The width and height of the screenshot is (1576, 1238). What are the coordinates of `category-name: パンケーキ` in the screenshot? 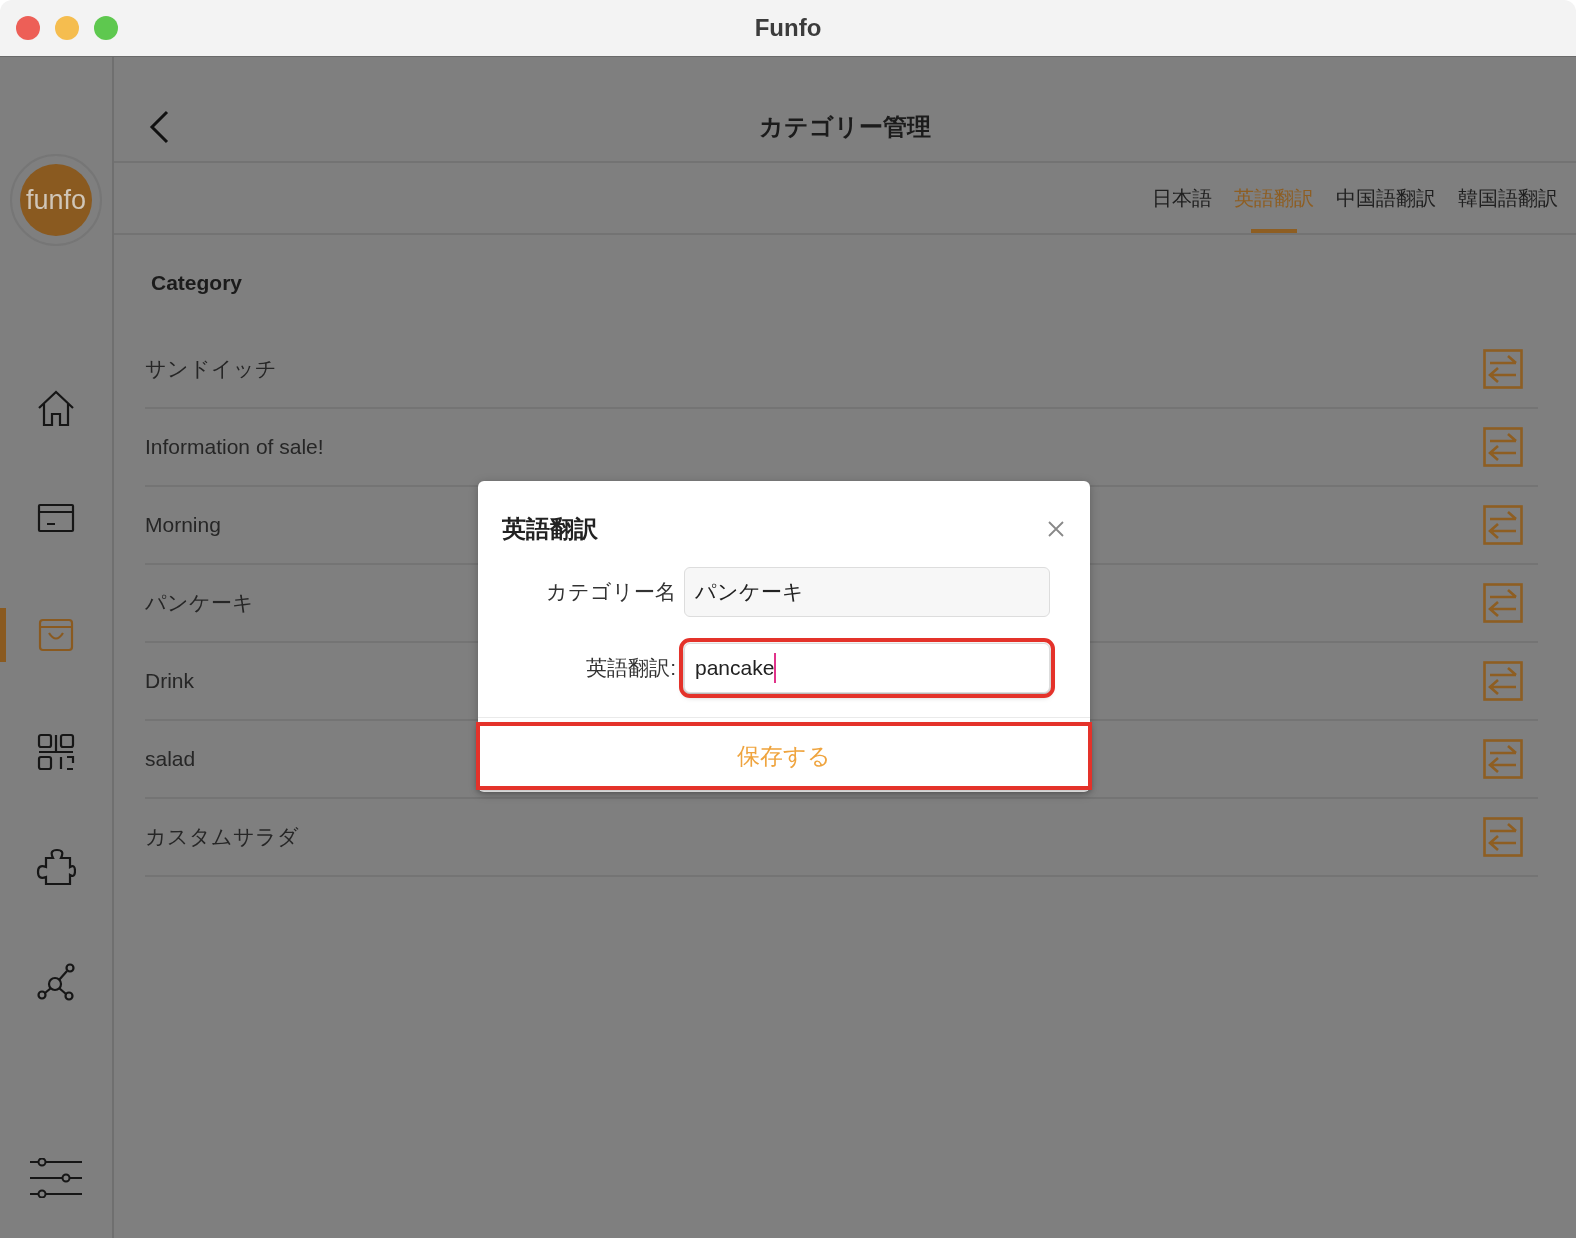 It's located at (199, 603).